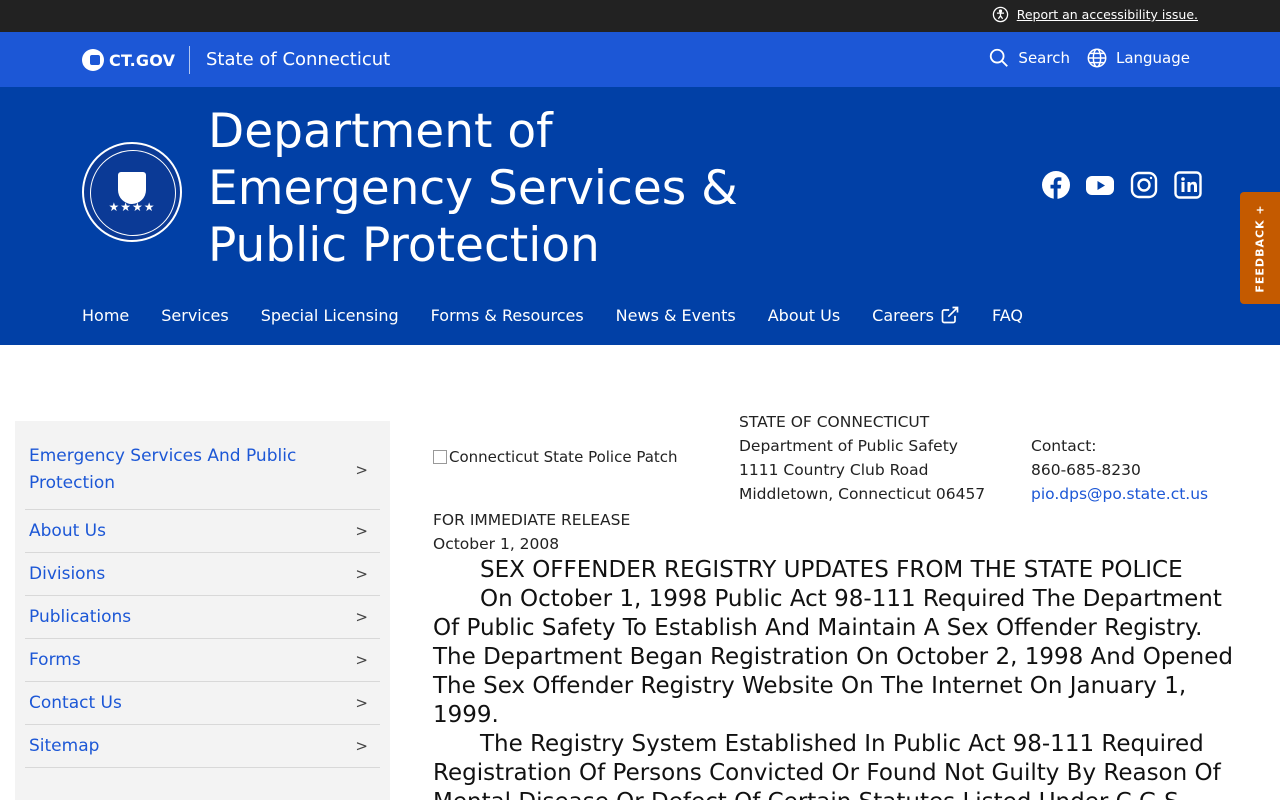 Image resolution: width=1280 pixels, height=800 pixels. What do you see at coordinates (903, 315) in the screenshot?
I see `nav-careers-label: Careers` at bounding box center [903, 315].